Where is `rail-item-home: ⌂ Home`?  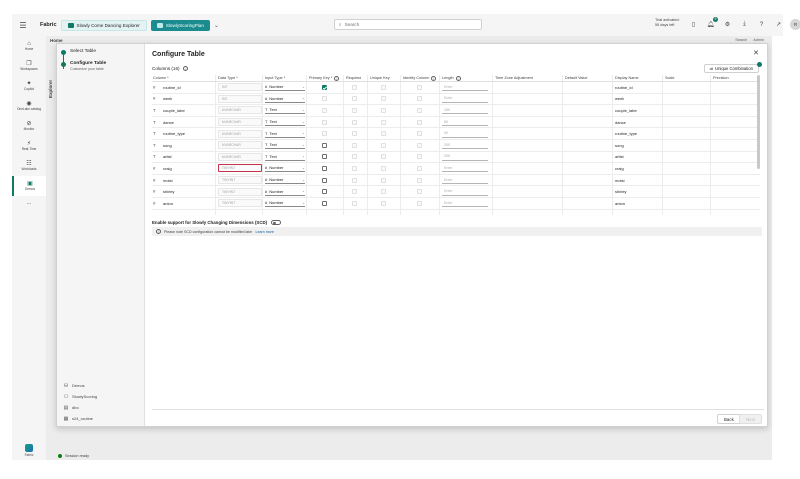
rail-item-home: ⌂ Home is located at coordinates (29, 46).